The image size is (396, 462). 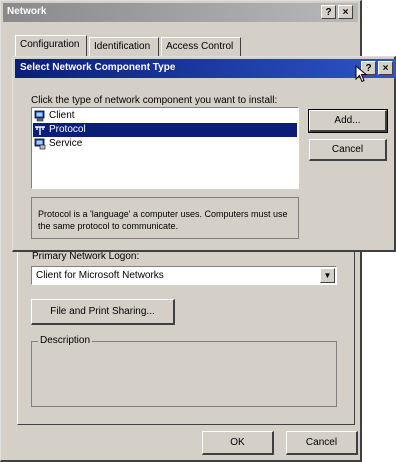 I want to click on primary-logon-value: Client for Microsoft Networks, so click(x=100, y=275).